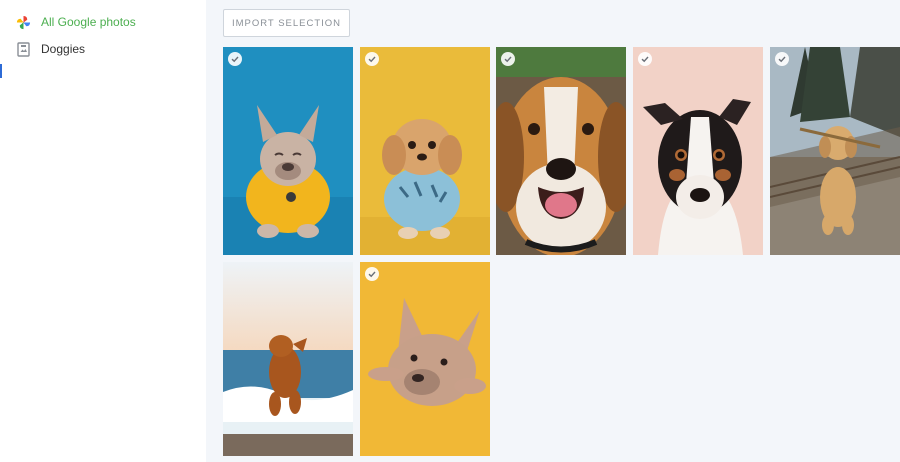  I want to click on photo-french-bulldog-yellow-shirt, so click(288, 151).